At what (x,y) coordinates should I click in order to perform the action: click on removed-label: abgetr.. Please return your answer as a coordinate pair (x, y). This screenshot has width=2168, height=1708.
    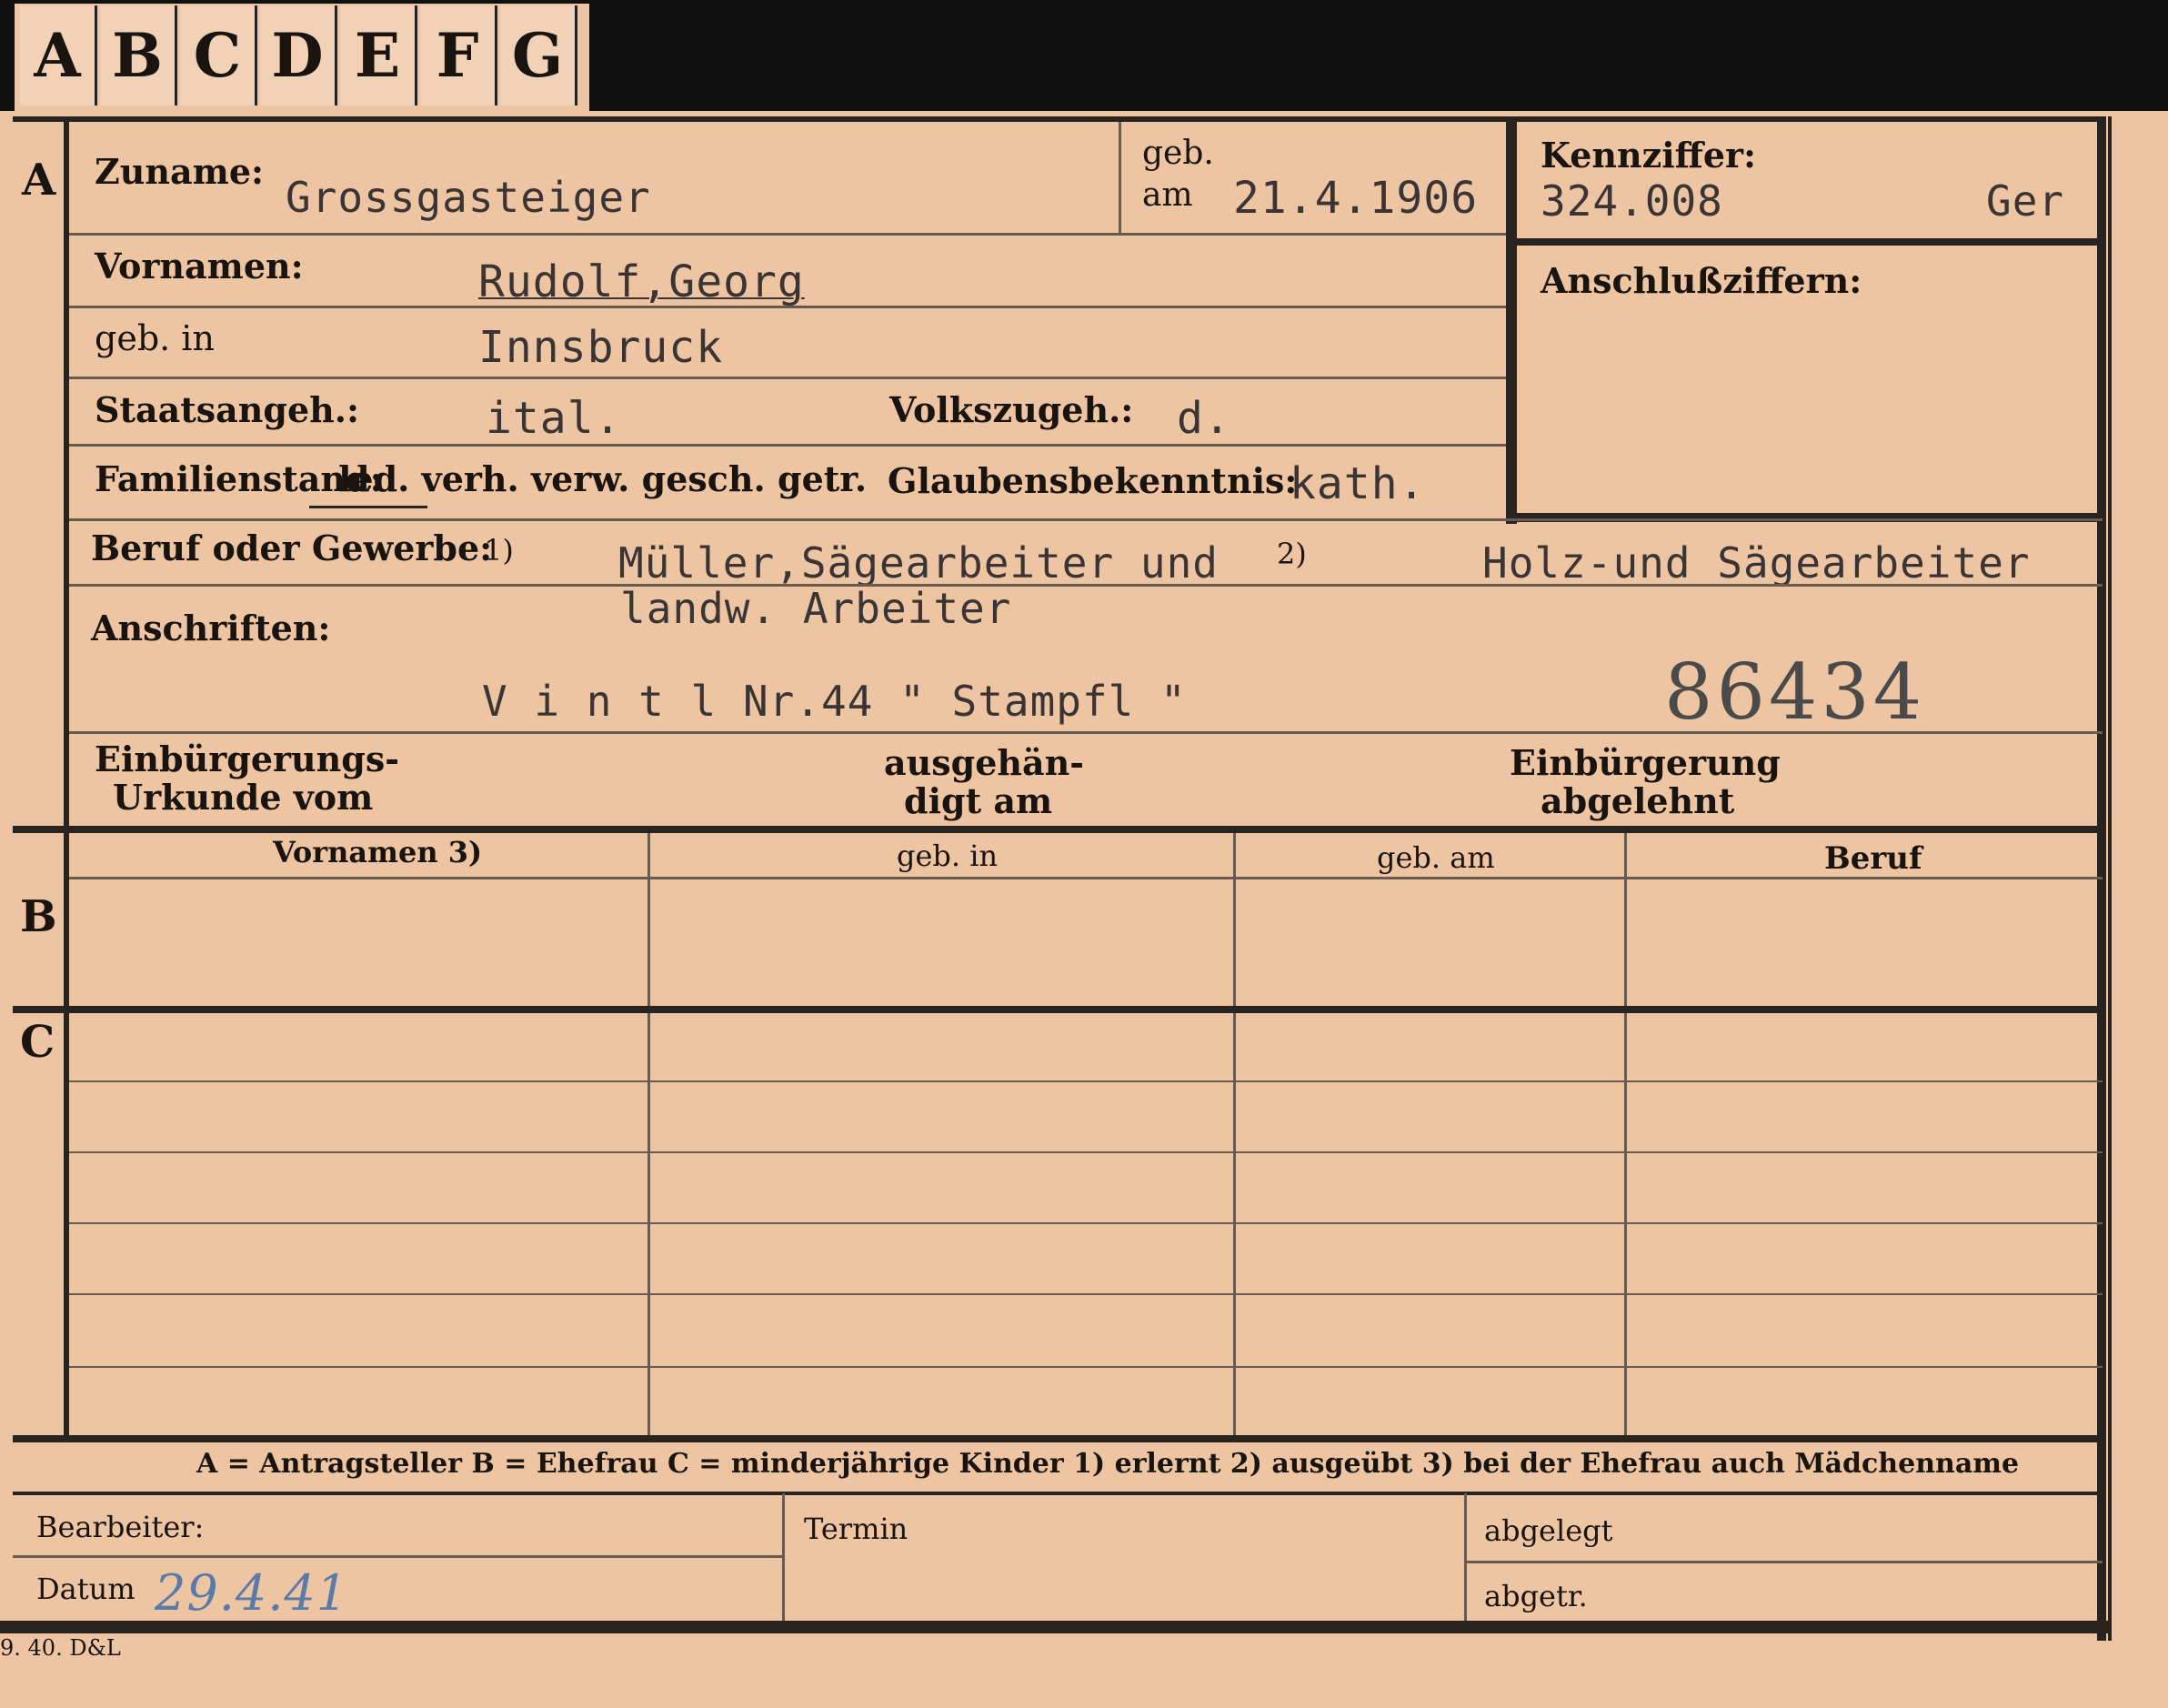
    Looking at the image, I should click on (1536, 1596).